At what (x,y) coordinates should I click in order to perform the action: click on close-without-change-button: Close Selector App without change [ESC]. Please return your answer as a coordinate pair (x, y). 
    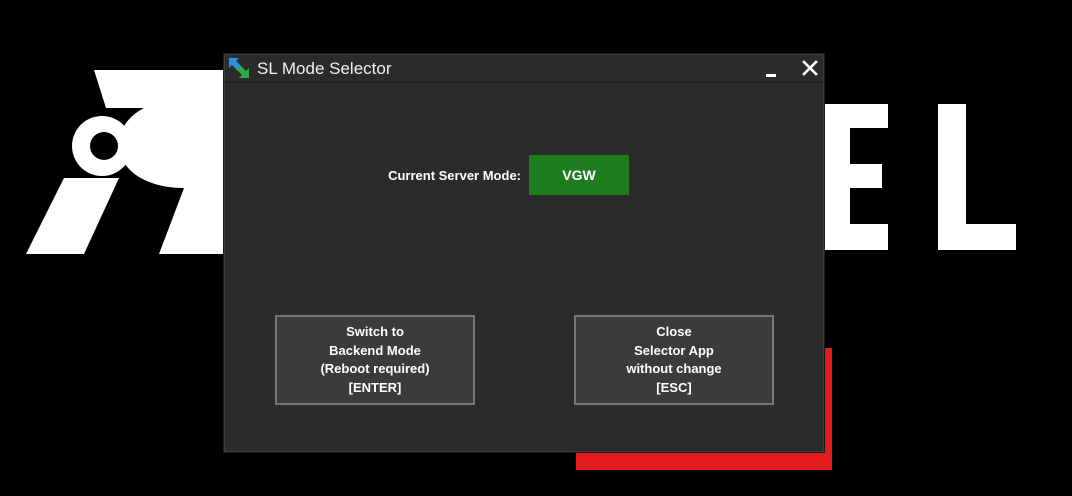
    Looking at the image, I should click on (674, 360).